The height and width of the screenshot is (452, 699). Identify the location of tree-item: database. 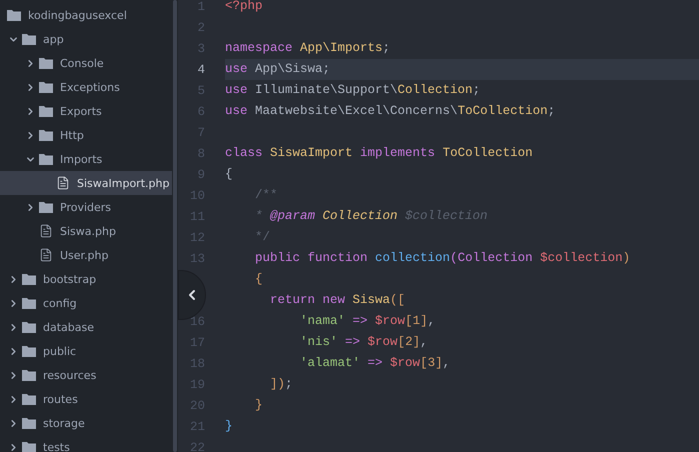
(86, 327).